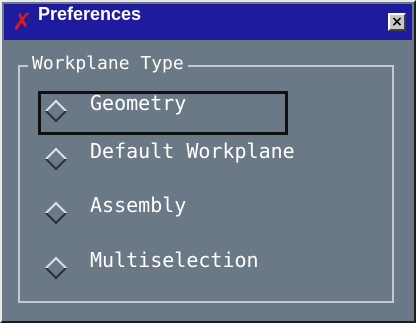 The image size is (416, 323). What do you see at coordinates (90, 14) in the screenshot?
I see `window-title: Preferences` at bounding box center [90, 14].